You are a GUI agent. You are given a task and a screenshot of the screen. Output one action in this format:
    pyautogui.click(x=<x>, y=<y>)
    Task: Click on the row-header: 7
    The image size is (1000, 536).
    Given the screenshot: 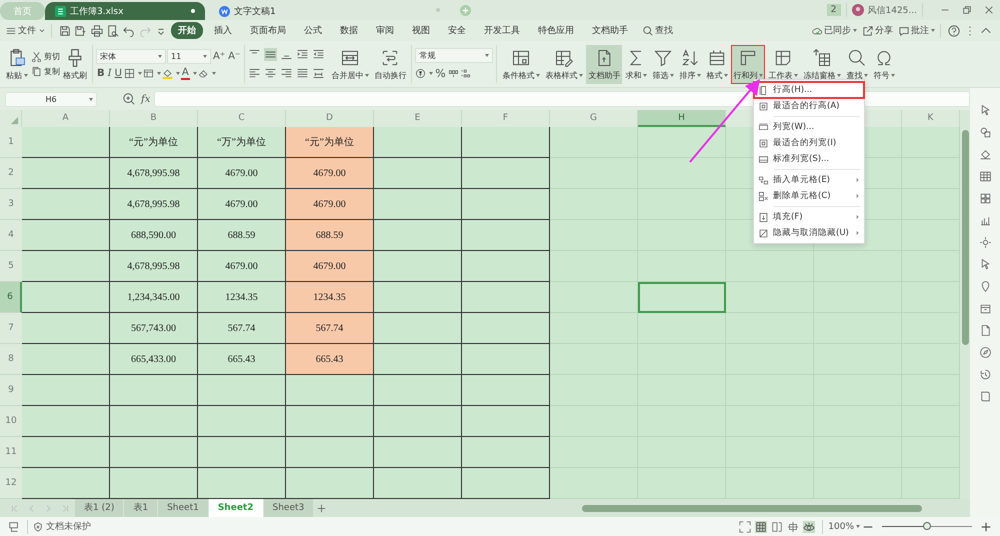 What is the action you would take?
    pyautogui.click(x=11, y=328)
    